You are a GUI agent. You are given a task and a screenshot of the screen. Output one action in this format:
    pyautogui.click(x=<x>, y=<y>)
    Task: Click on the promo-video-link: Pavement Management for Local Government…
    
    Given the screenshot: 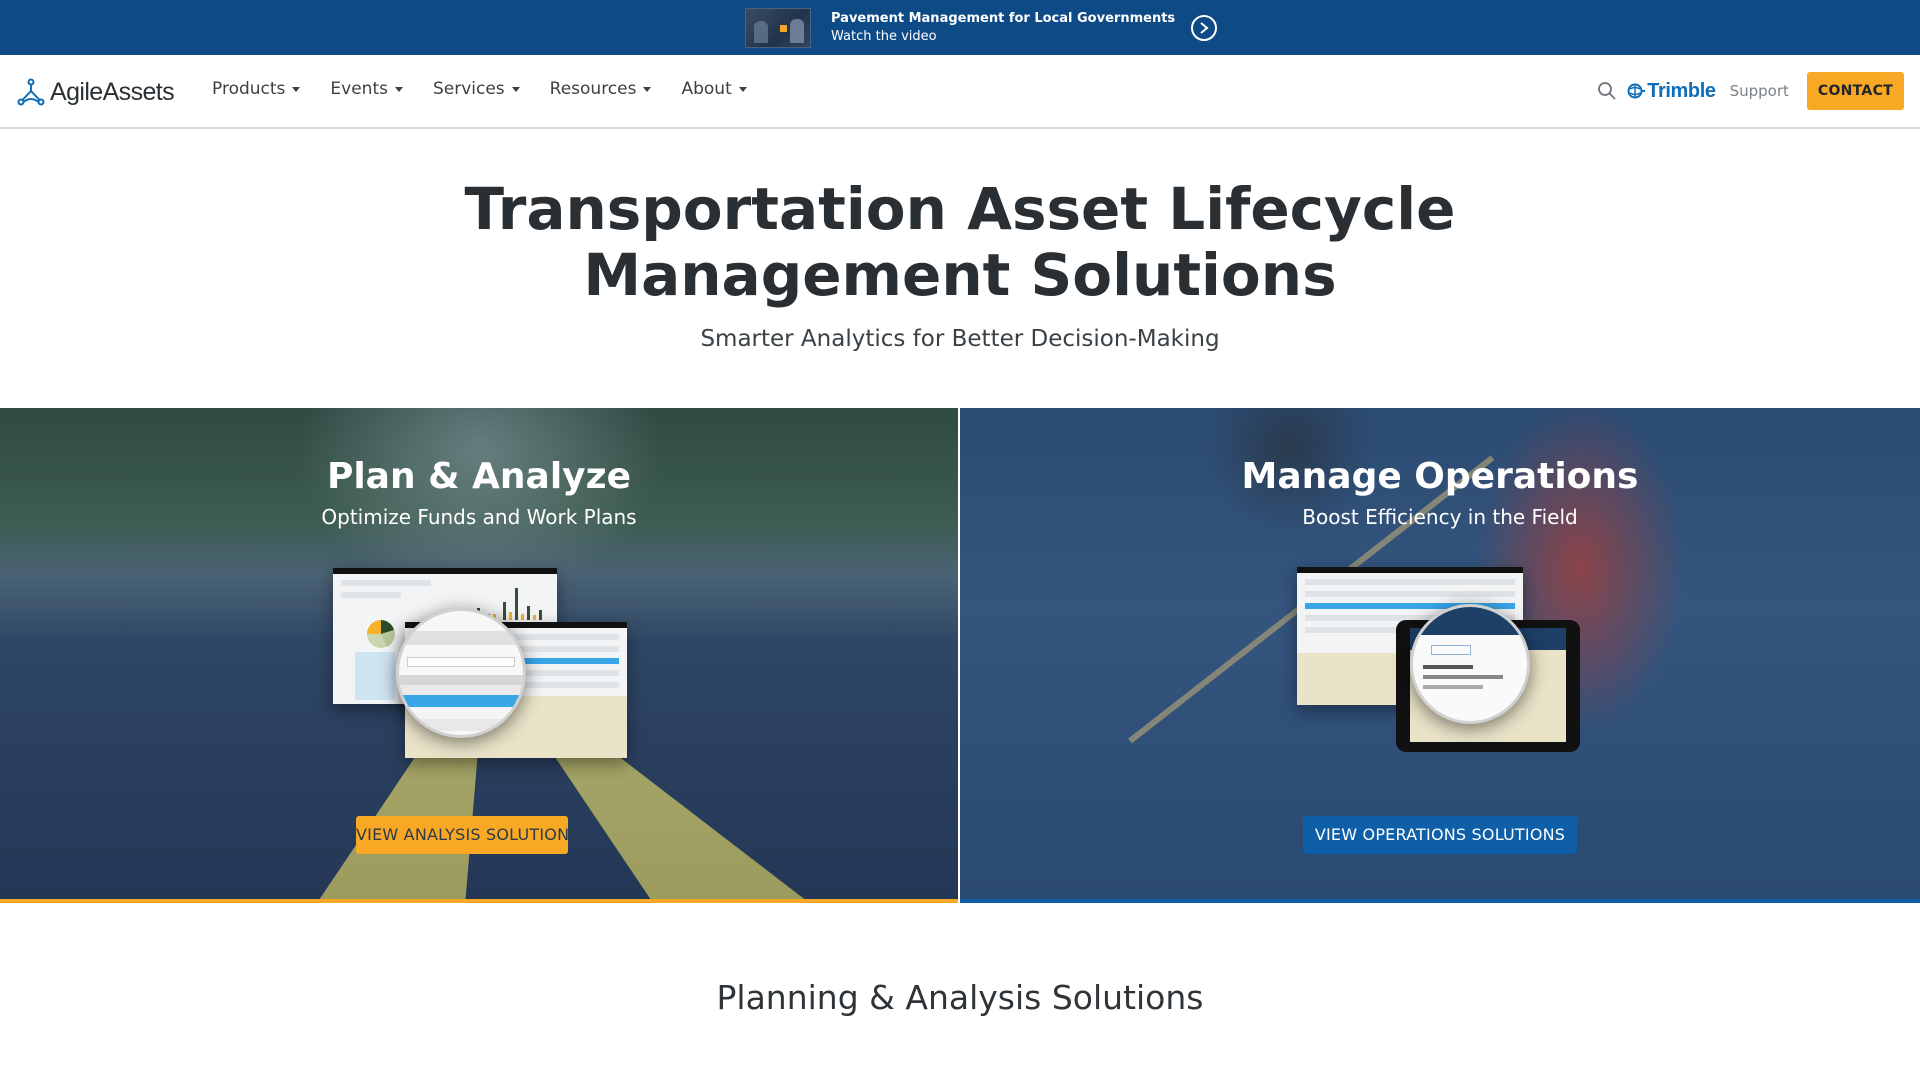 What is the action you would take?
    pyautogui.click(x=981, y=28)
    